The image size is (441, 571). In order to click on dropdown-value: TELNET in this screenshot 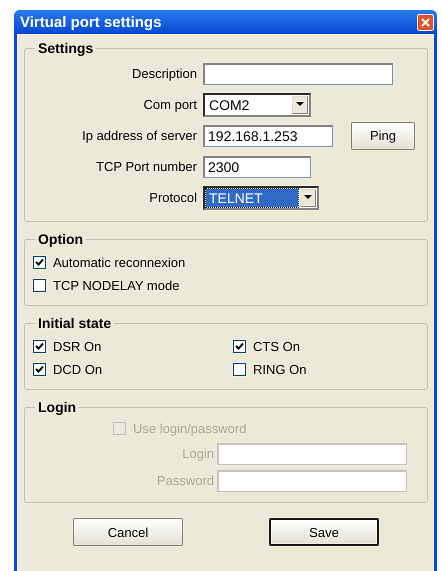, I will do `click(252, 197)`.